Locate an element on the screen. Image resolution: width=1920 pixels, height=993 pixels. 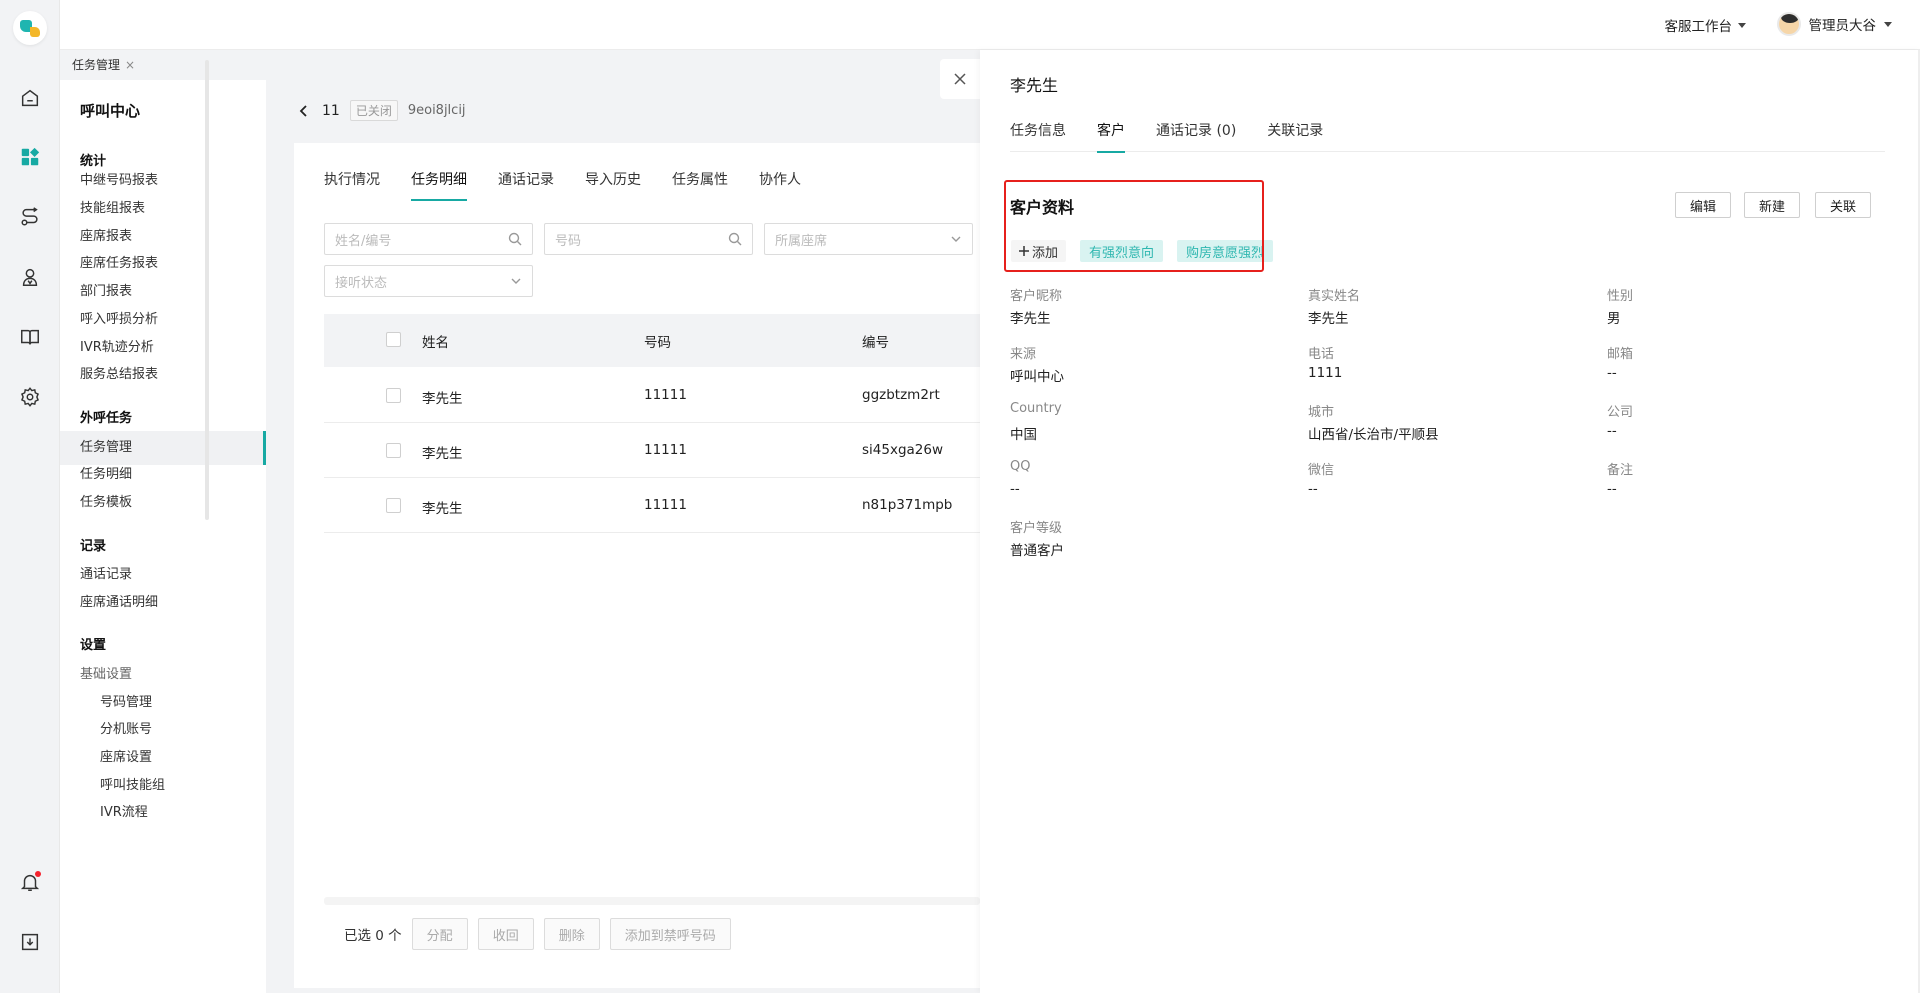
field-value: 呼叫中心 is located at coordinates (1037, 377).